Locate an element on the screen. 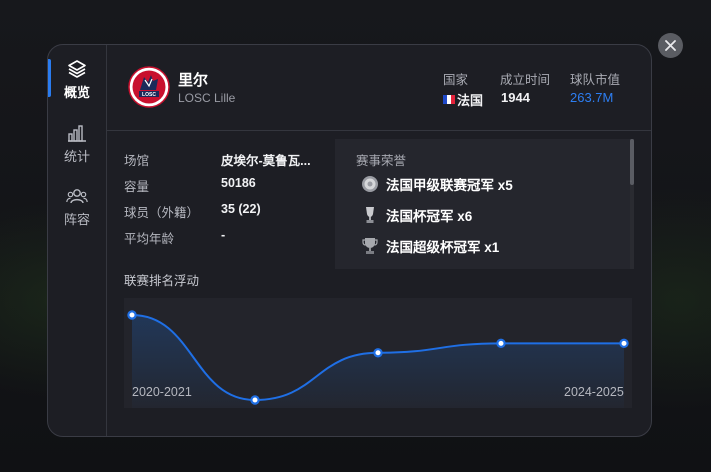  capacity-value: 50186 is located at coordinates (238, 183).